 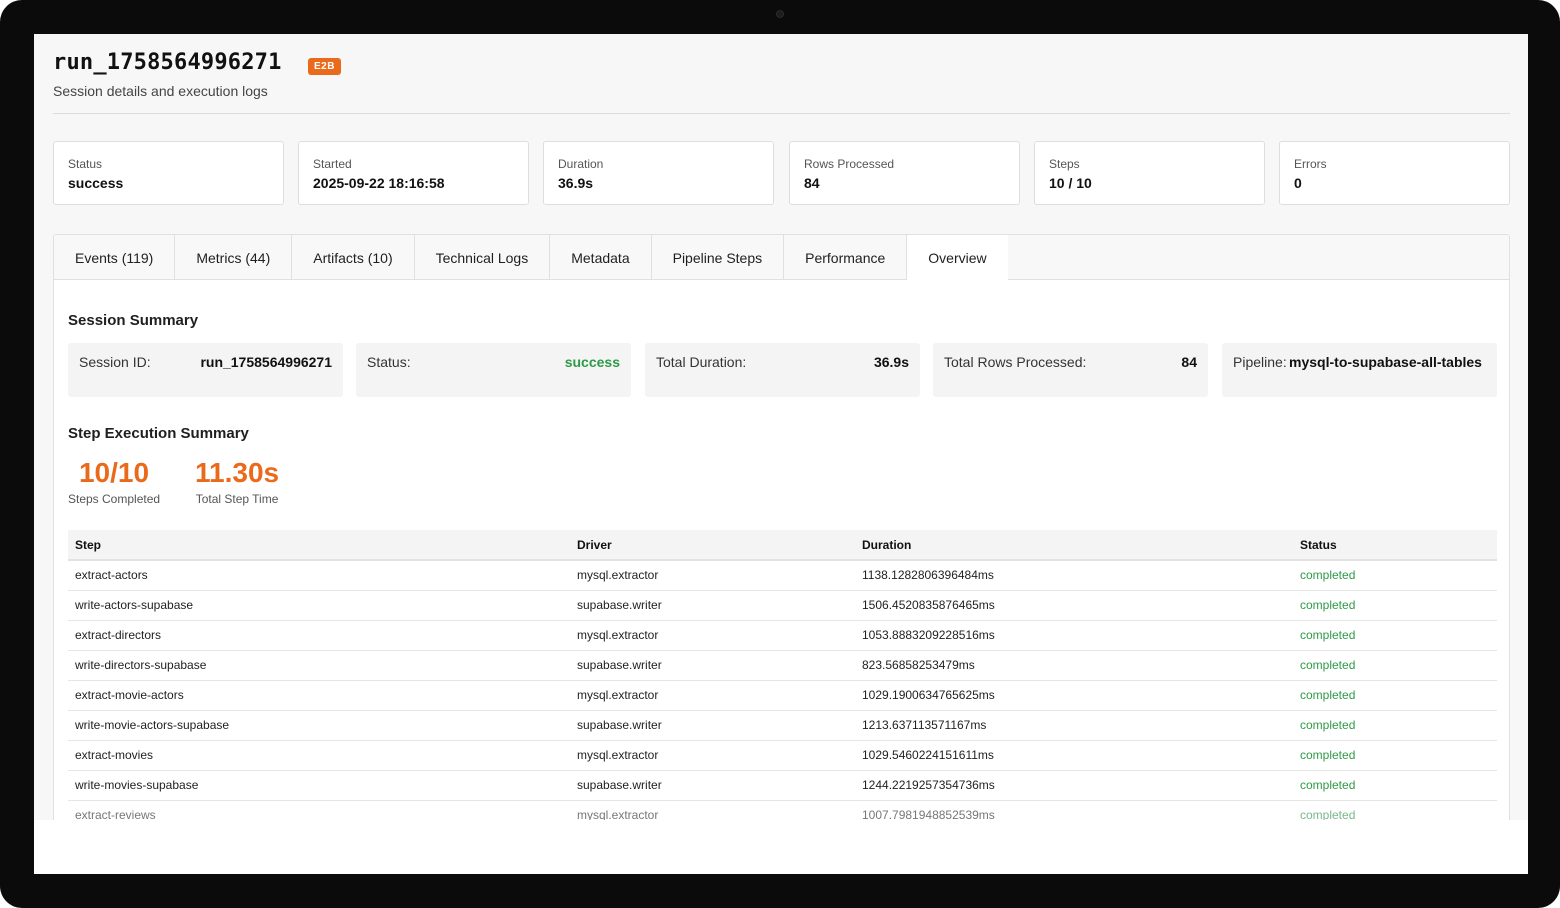 I want to click on summary-card-rows: Total Rows Processed: 84, so click(x=1070, y=370).